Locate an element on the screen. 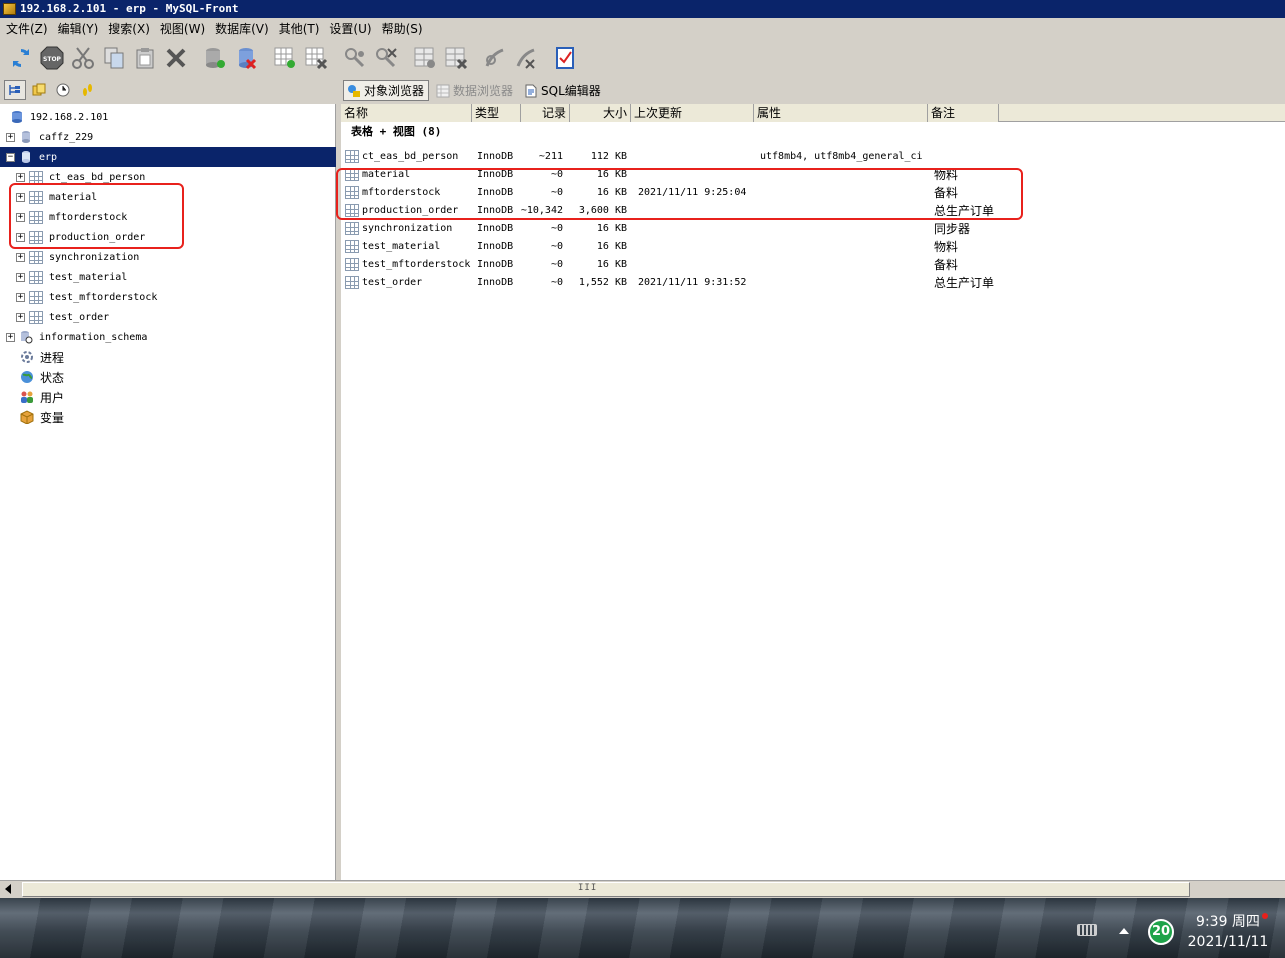  tree-view-toggle is located at coordinates (15, 90).